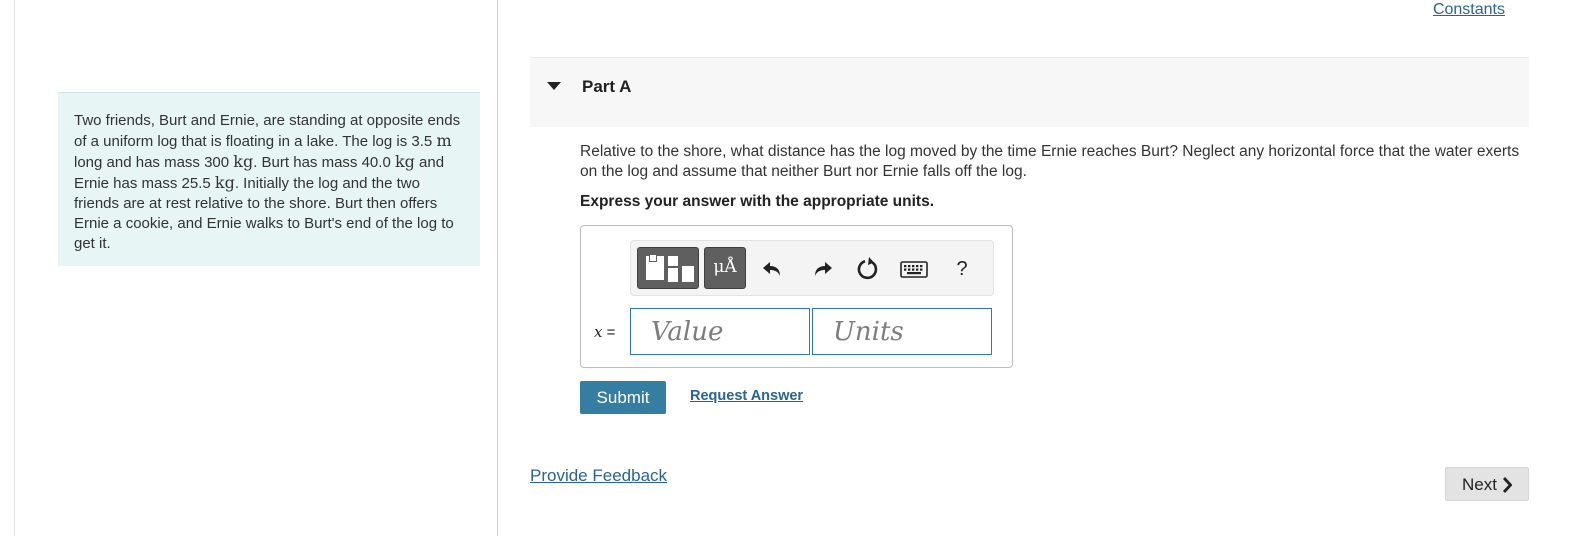  What do you see at coordinates (746, 396) in the screenshot?
I see `request-answer-link: Request Answer` at bounding box center [746, 396].